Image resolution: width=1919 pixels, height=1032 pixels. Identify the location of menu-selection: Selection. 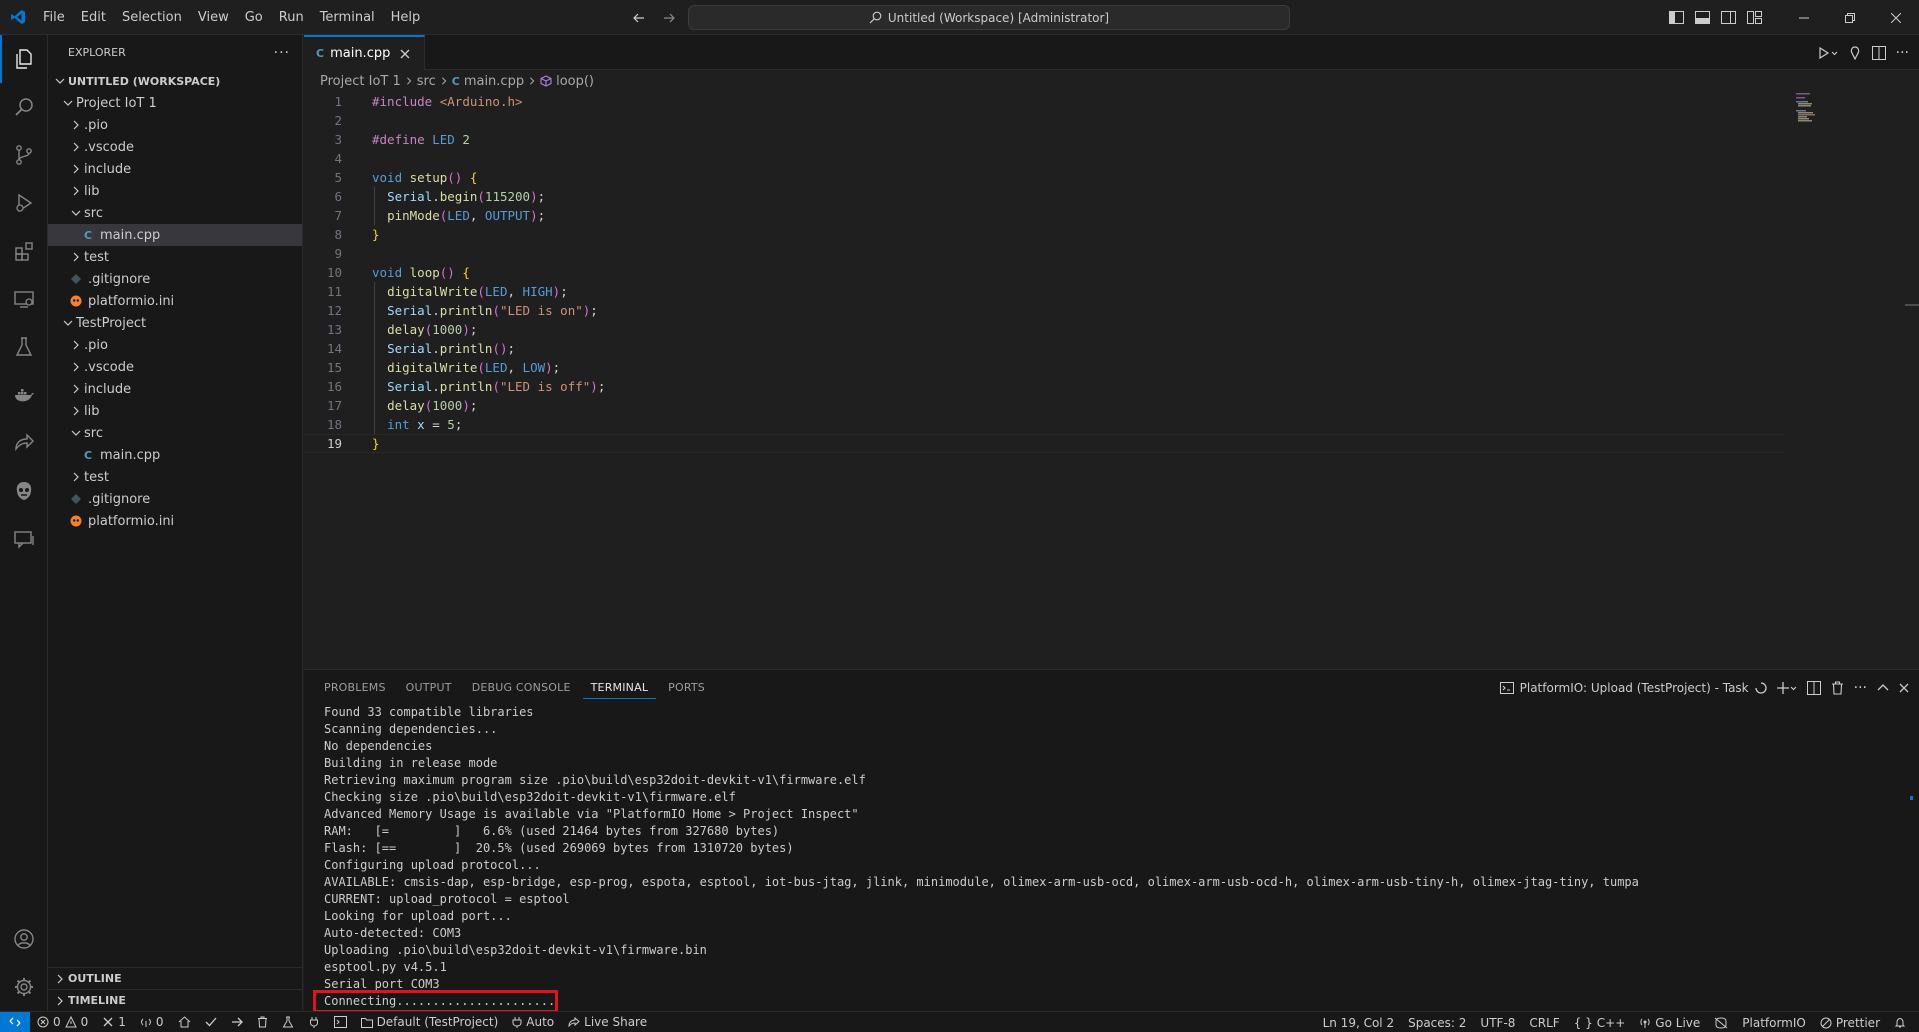
(152, 17).